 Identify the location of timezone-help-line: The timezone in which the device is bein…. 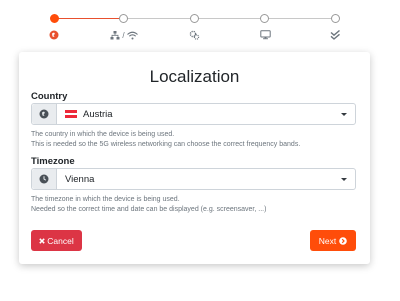
(105, 199).